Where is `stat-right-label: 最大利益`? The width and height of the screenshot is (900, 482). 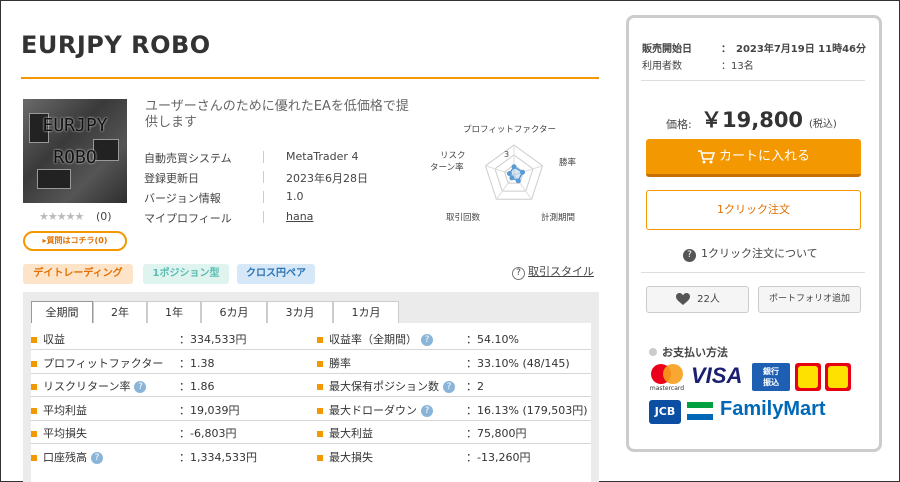 stat-right-label: 最大利益 is located at coordinates (345, 433).